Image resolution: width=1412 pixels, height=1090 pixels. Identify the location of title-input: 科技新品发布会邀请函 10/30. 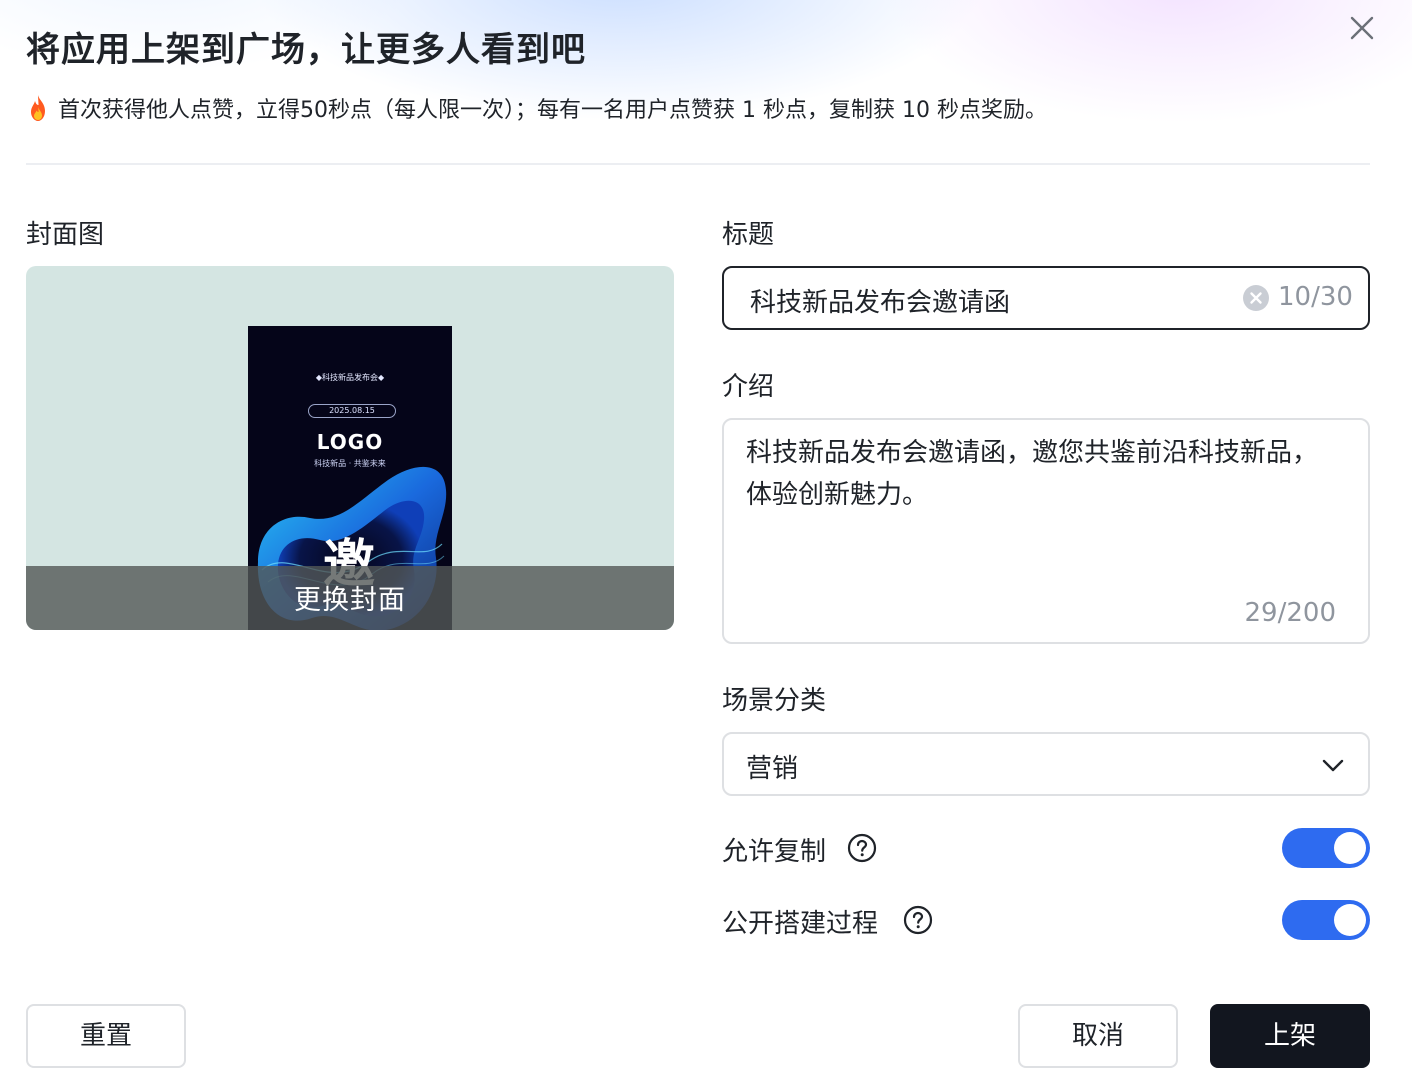
(1046, 298).